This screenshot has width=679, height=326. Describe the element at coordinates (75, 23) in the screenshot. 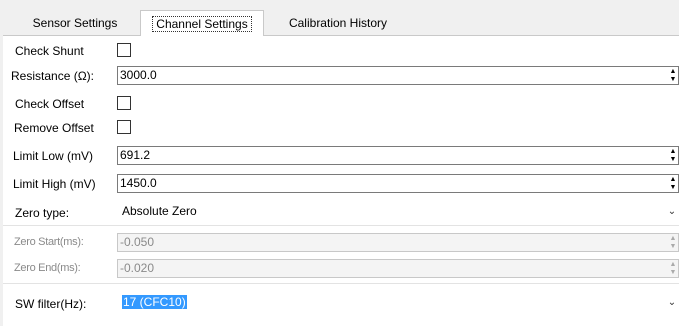

I see `tab-sensor-settings: Sensor Settings` at that location.